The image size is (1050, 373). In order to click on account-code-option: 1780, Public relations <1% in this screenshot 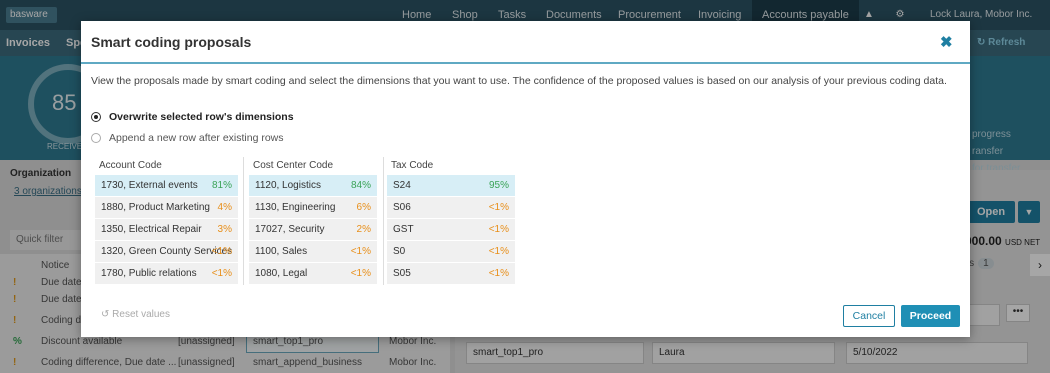, I will do `click(166, 273)`.